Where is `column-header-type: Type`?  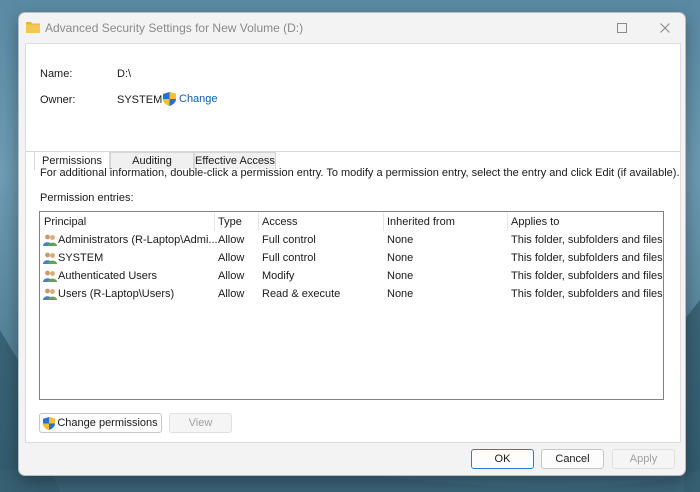
column-header-type: Type is located at coordinates (230, 222).